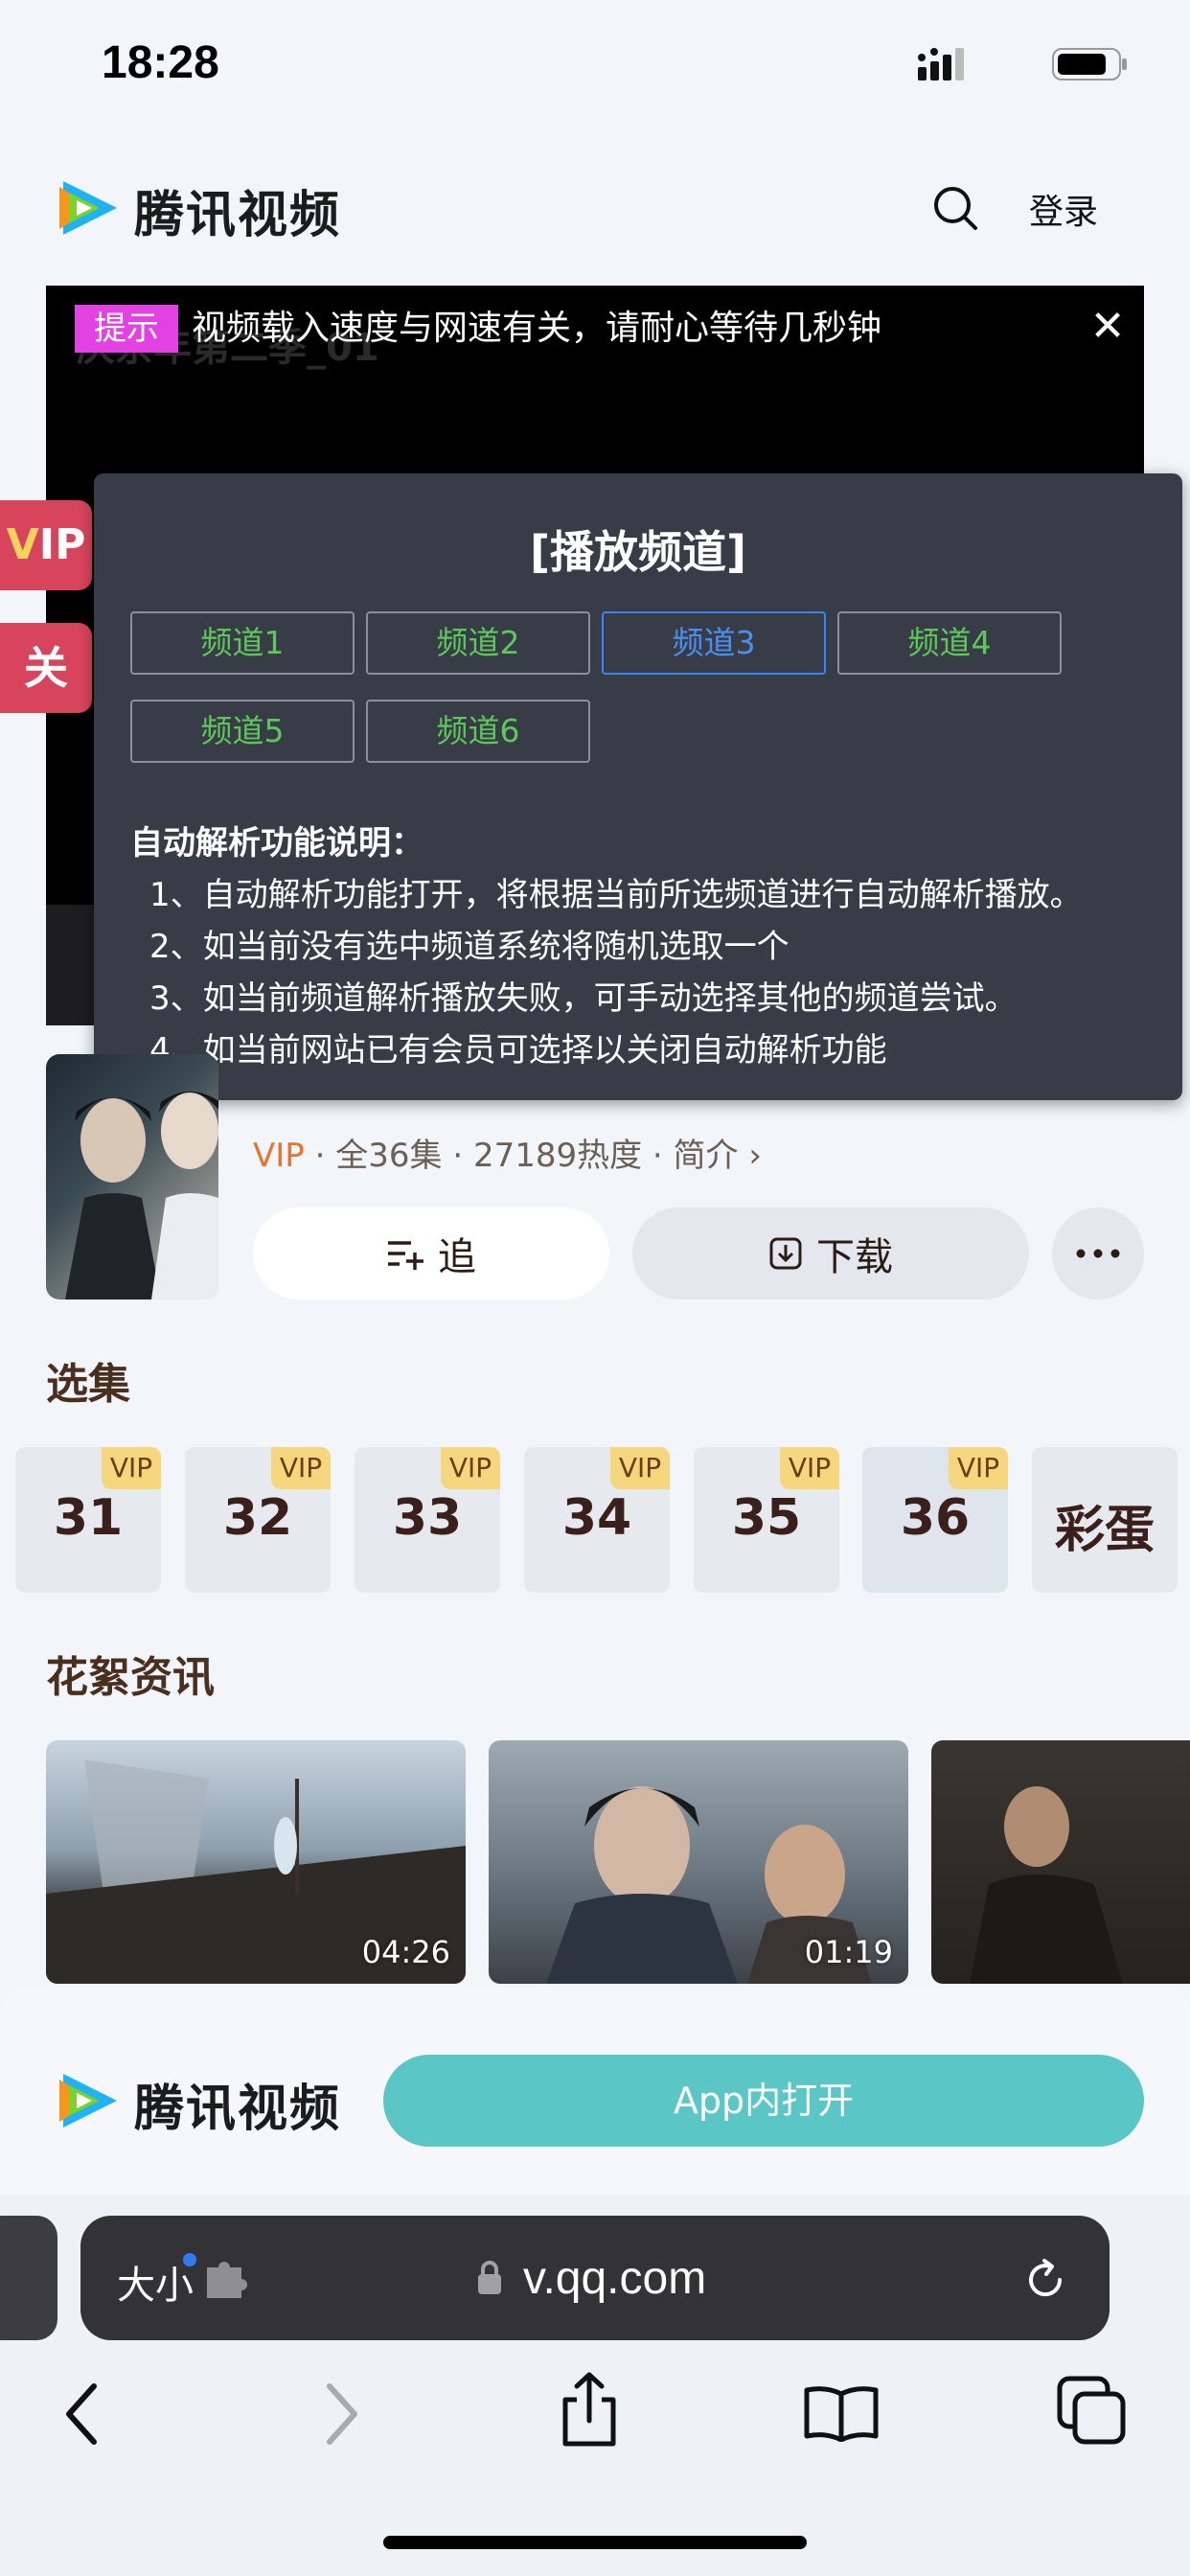 The height and width of the screenshot is (2576, 1190). Describe the element at coordinates (755, 1156) in the screenshot. I see `chevron-right-icon: ›` at that location.